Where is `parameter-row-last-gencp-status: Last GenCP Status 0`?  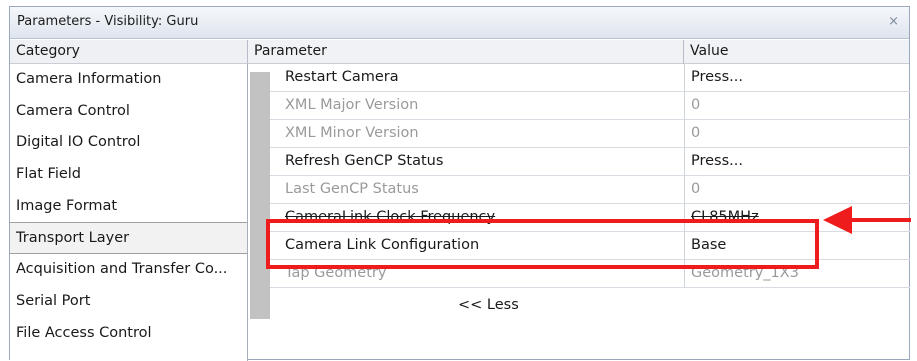
parameter-row-last-gencp-status: Last GenCP Status 0 is located at coordinates (590, 190).